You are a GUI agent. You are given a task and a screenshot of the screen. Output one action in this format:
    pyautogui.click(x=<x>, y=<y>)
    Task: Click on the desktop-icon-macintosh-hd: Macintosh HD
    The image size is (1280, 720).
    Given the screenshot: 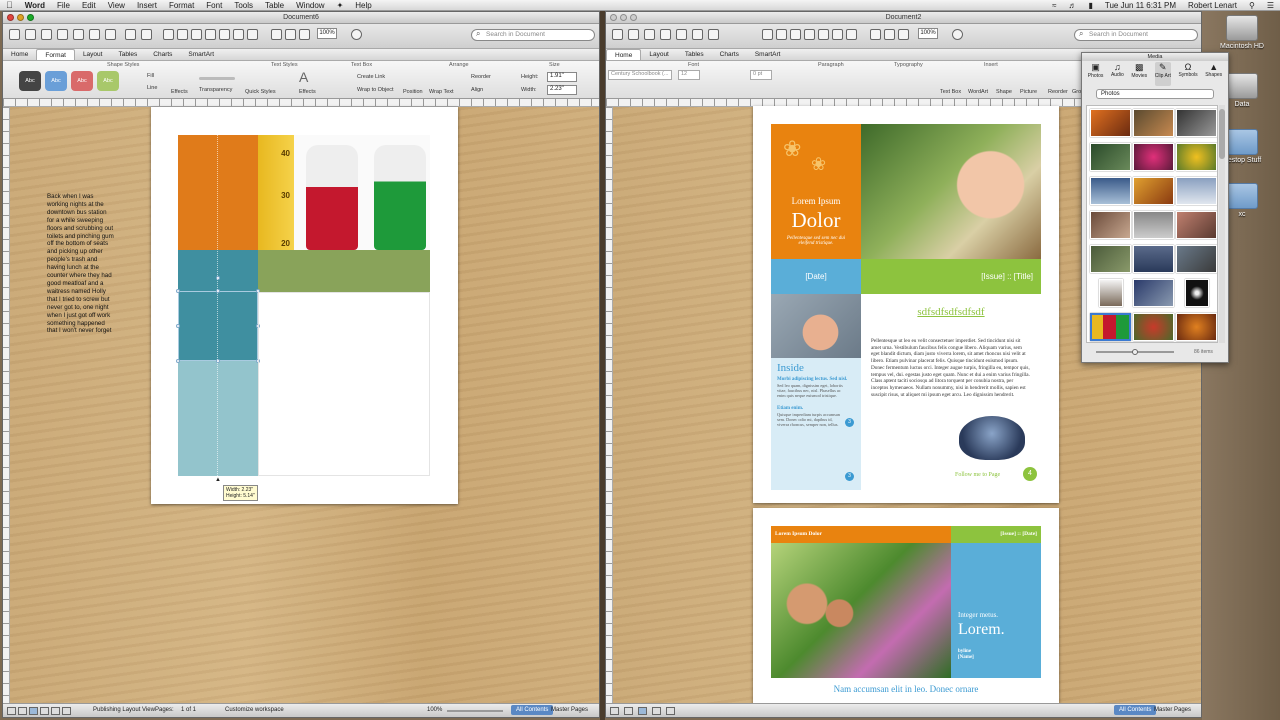 What is the action you would take?
    pyautogui.click(x=1242, y=32)
    